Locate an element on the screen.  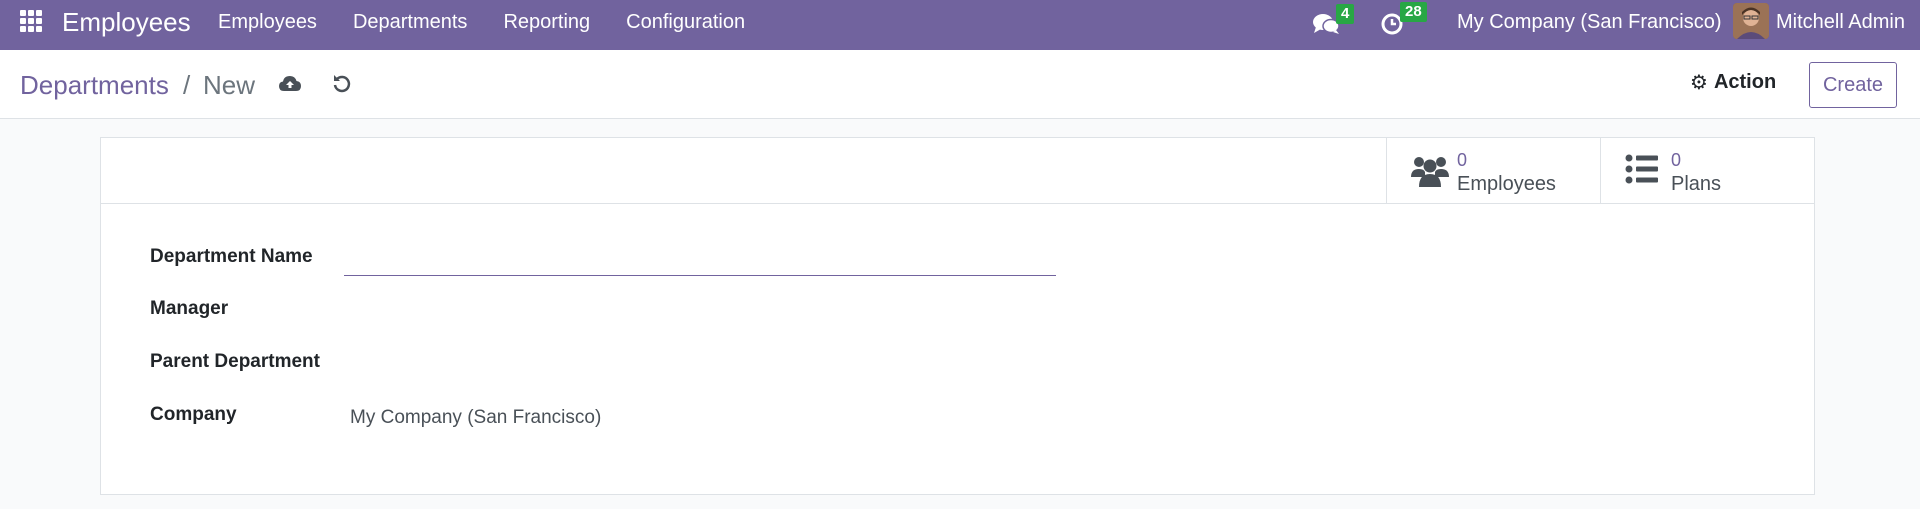
department-name-label: Department Name is located at coordinates (231, 256).